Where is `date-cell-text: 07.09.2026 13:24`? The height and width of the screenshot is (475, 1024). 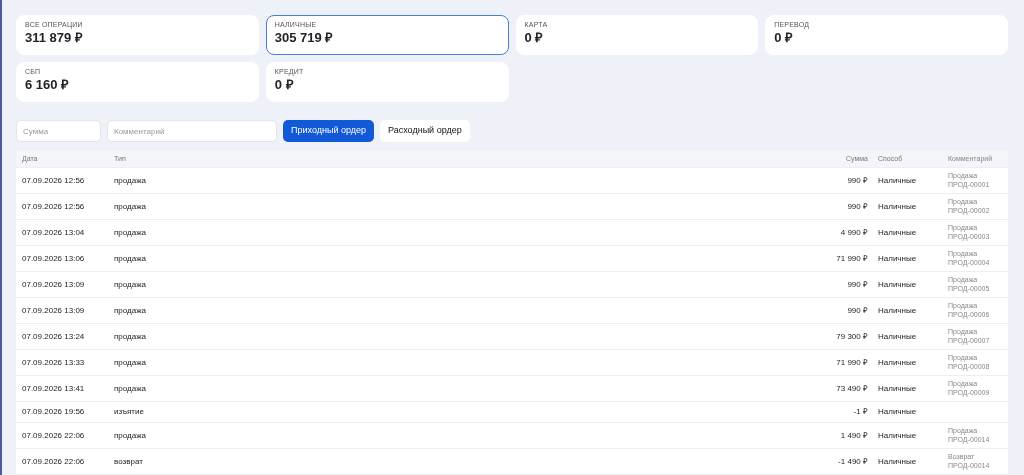 date-cell-text: 07.09.2026 13:24 is located at coordinates (53, 336).